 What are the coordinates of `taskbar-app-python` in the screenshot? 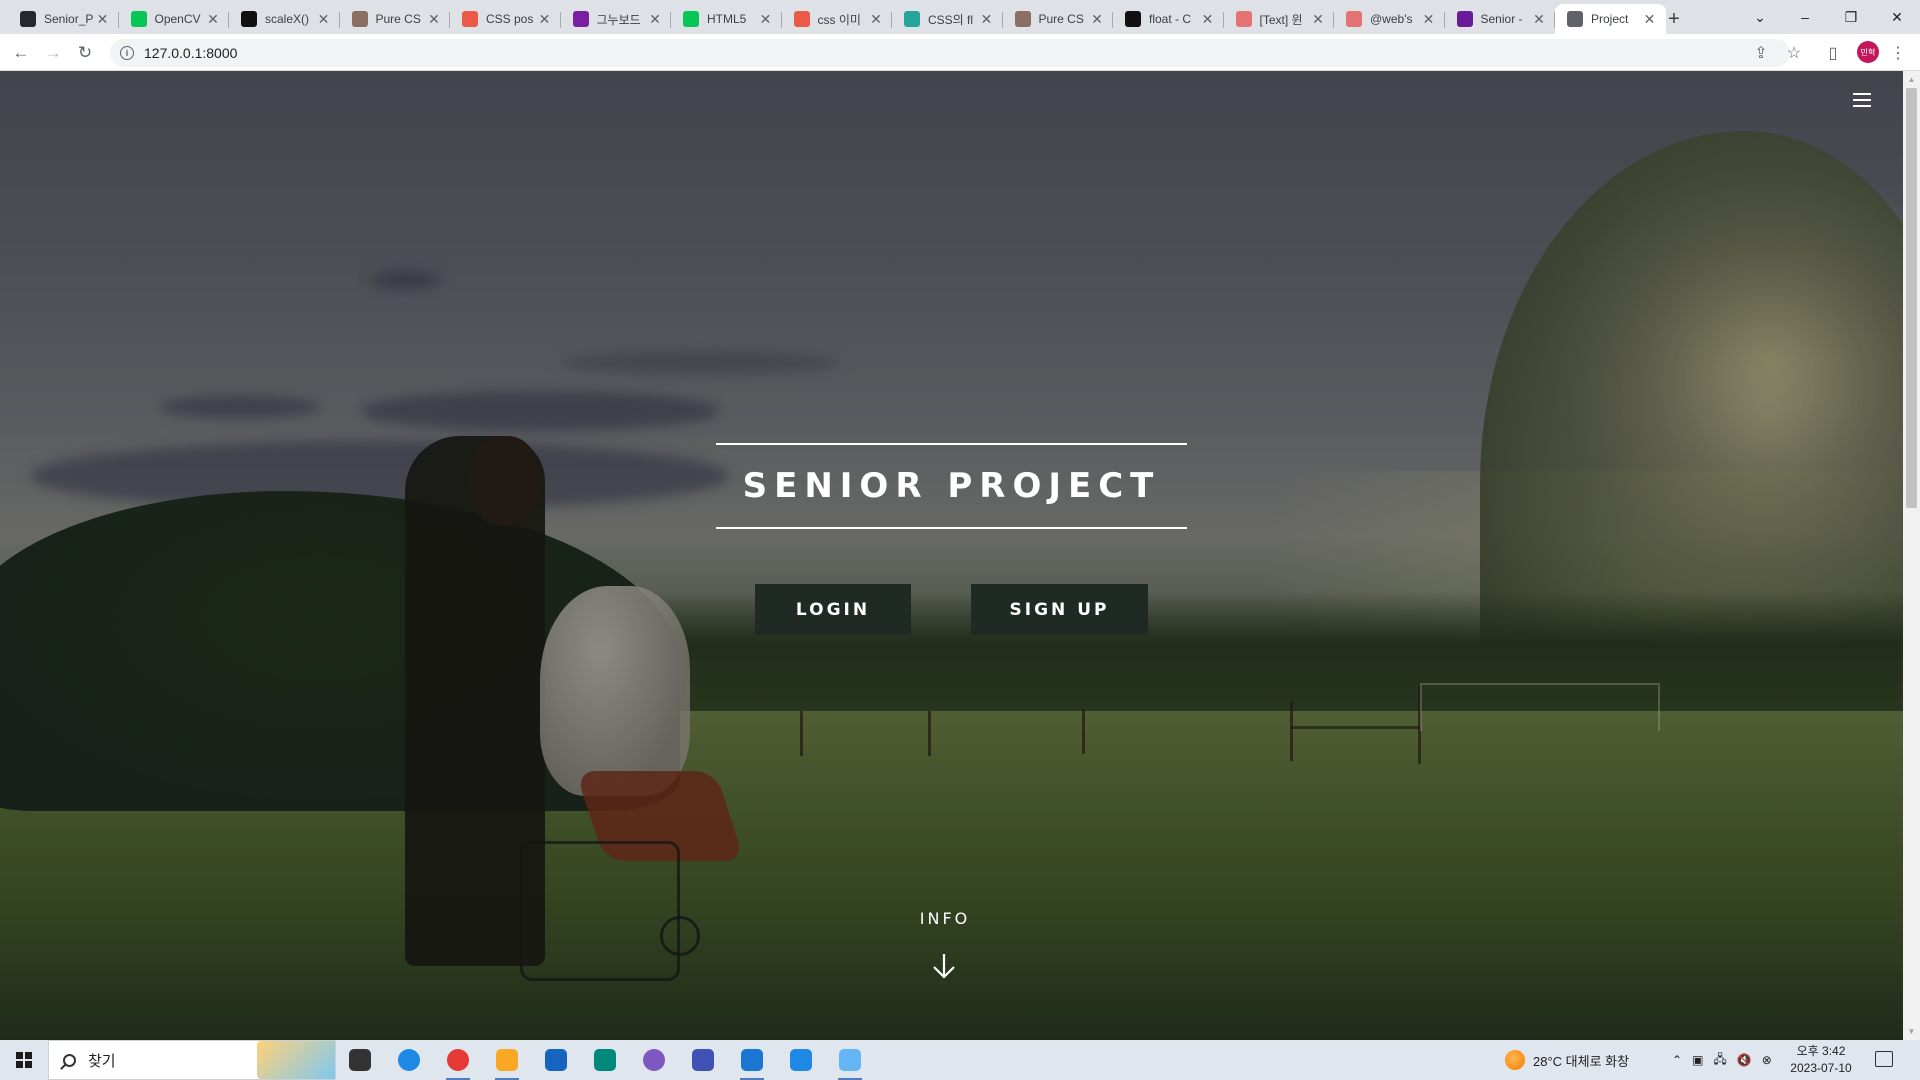 It's located at (703, 1060).